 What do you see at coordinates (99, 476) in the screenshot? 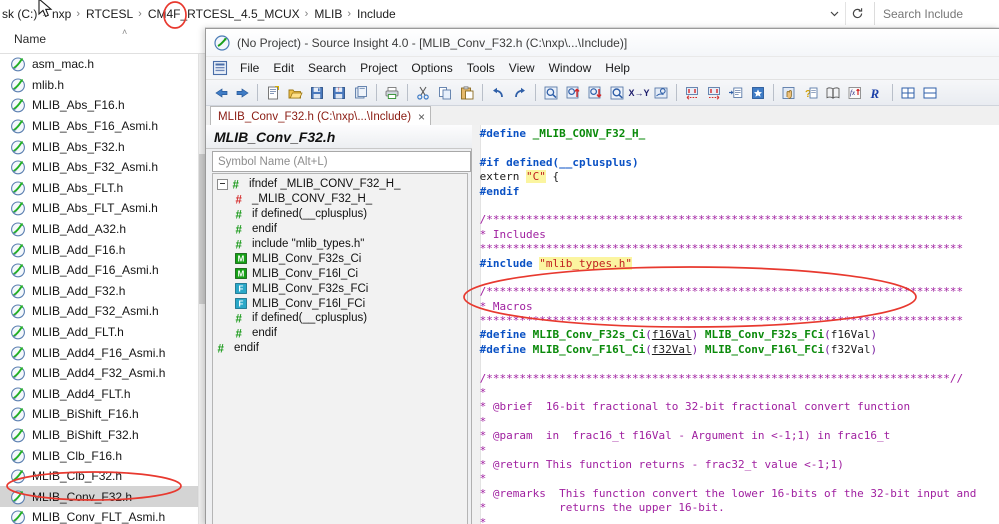
I see `file-list-item: MLIB_Clb_F32.h` at bounding box center [99, 476].